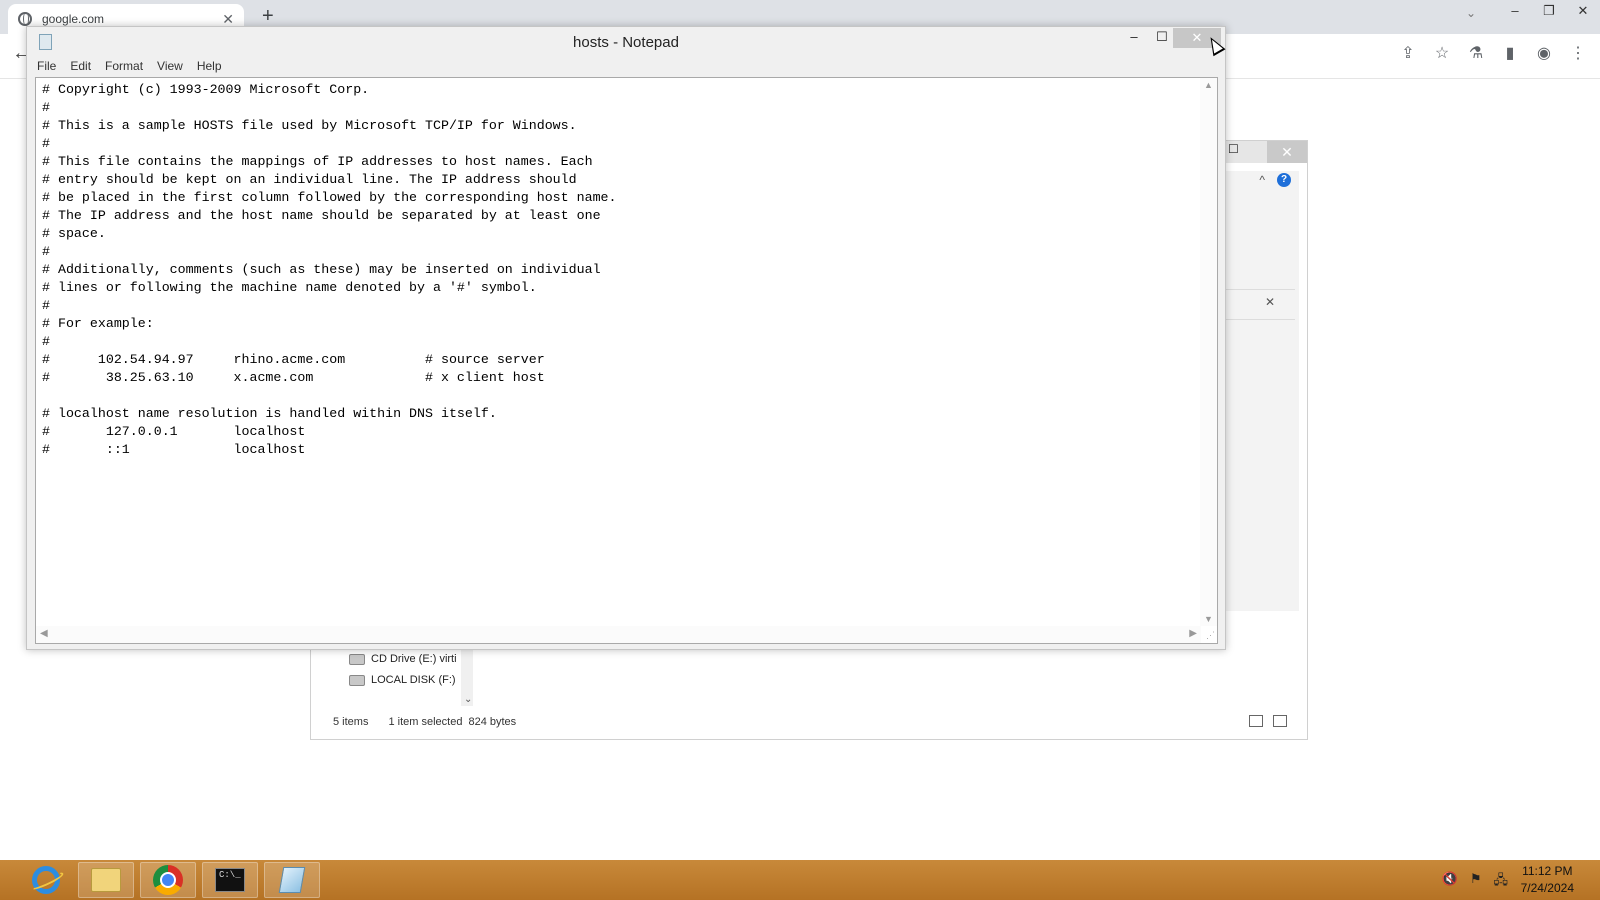  I want to click on taskbar: C:\_ 🔇 ⚑ 🖧 11:12 PM 7/24/2024, so click(800, 880).